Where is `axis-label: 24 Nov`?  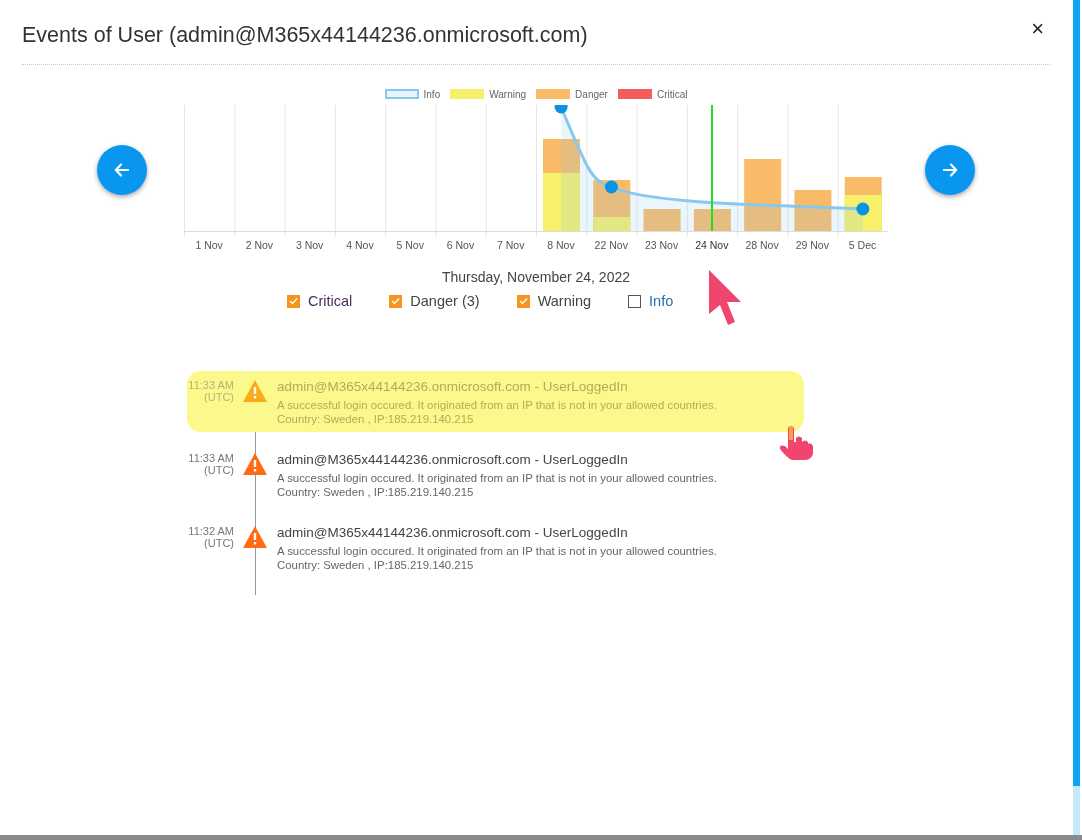 axis-label: 24 Nov is located at coordinates (711, 245).